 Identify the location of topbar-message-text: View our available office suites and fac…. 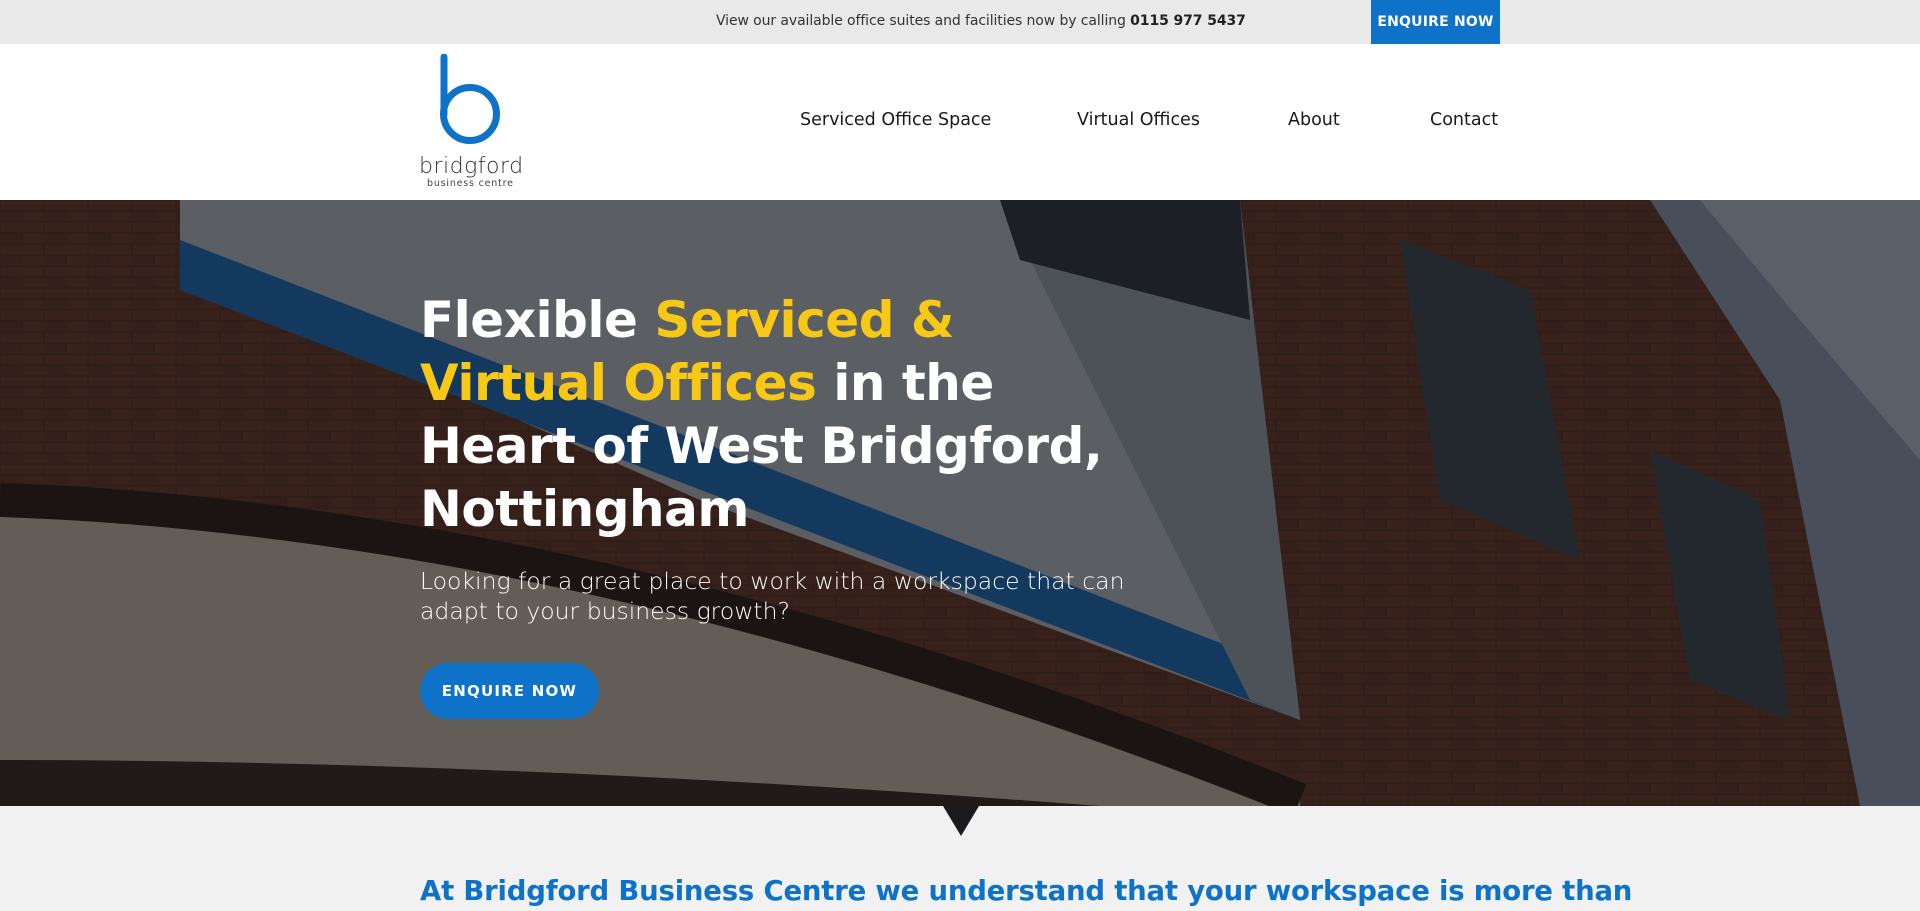
(923, 21).